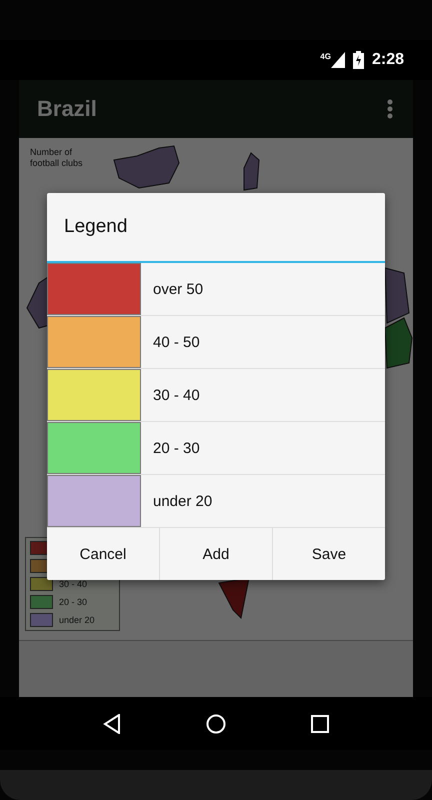 The width and height of the screenshot is (432, 800). I want to click on dialog-button: Cancel, so click(103, 554).